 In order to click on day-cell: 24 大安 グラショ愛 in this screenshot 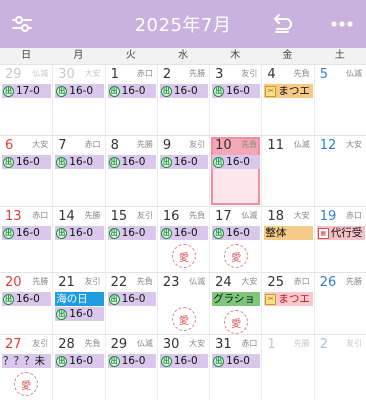, I will do `click(235, 303)`.